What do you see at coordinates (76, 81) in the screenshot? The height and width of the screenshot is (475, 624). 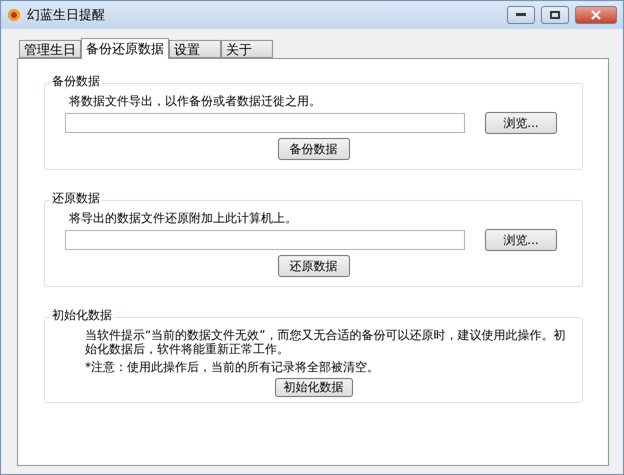 I see `group-title: 备份数据` at bounding box center [76, 81].